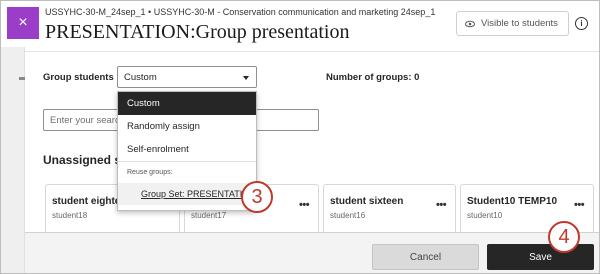  What do you see at coordinates (187, 161) in the screenshot?
I see `dropdown-divider` at bounding box center [187, 161].